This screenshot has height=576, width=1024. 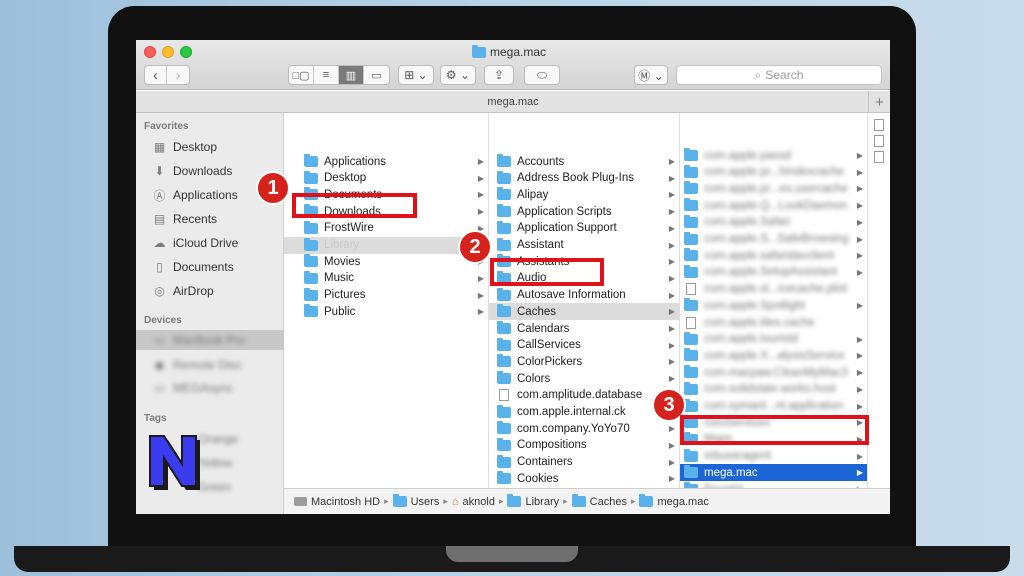 What do you see at coordinates (584, 161) in the screenshot?
I see `list-item: Accounts ▶` at bounding box center [584, 161].